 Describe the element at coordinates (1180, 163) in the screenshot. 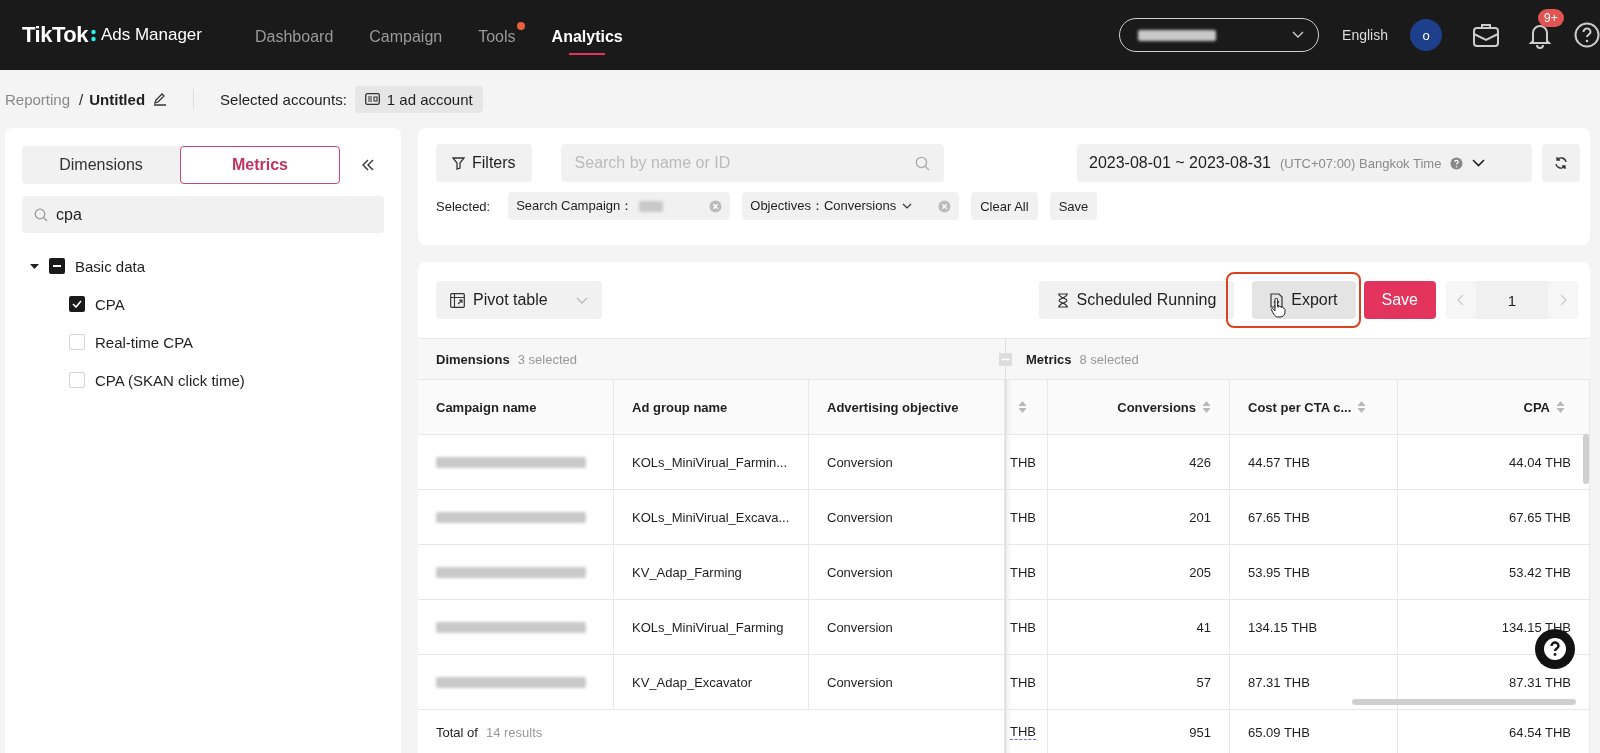

I see `date-range: 2023-08-01 ~ 2023-08-31` at that location.